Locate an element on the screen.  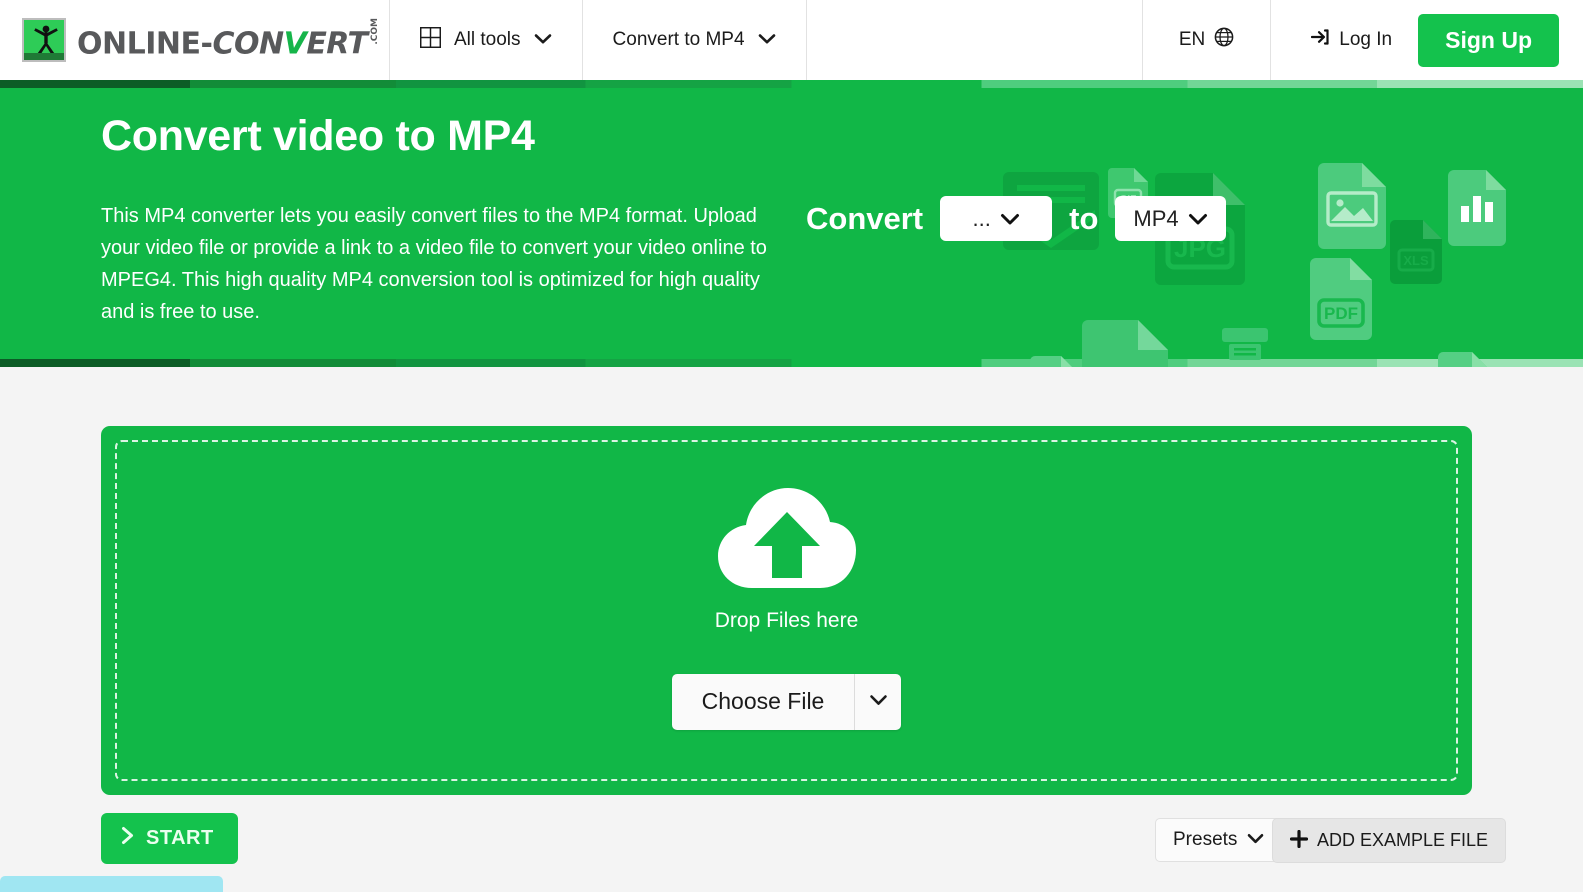
page-title: Convert video to MP4 is located at coordinates (318, 136).